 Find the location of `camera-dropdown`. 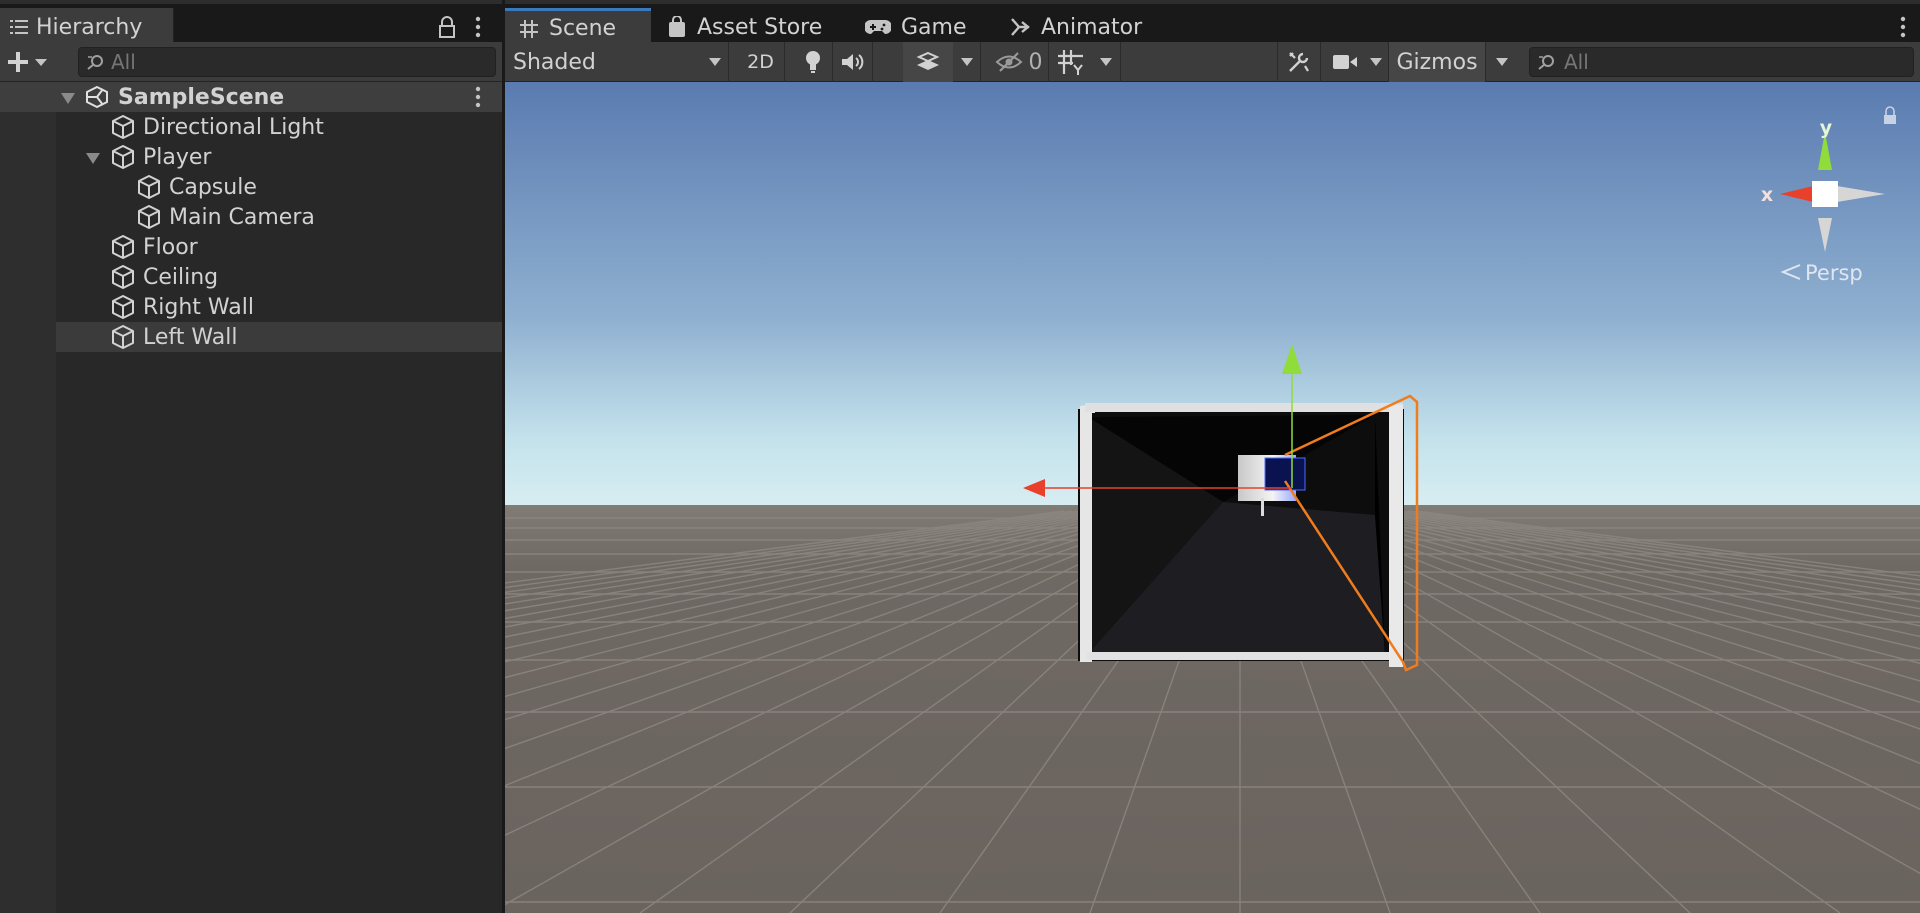

camera-dropdown is located at coordinates (1376, 62).